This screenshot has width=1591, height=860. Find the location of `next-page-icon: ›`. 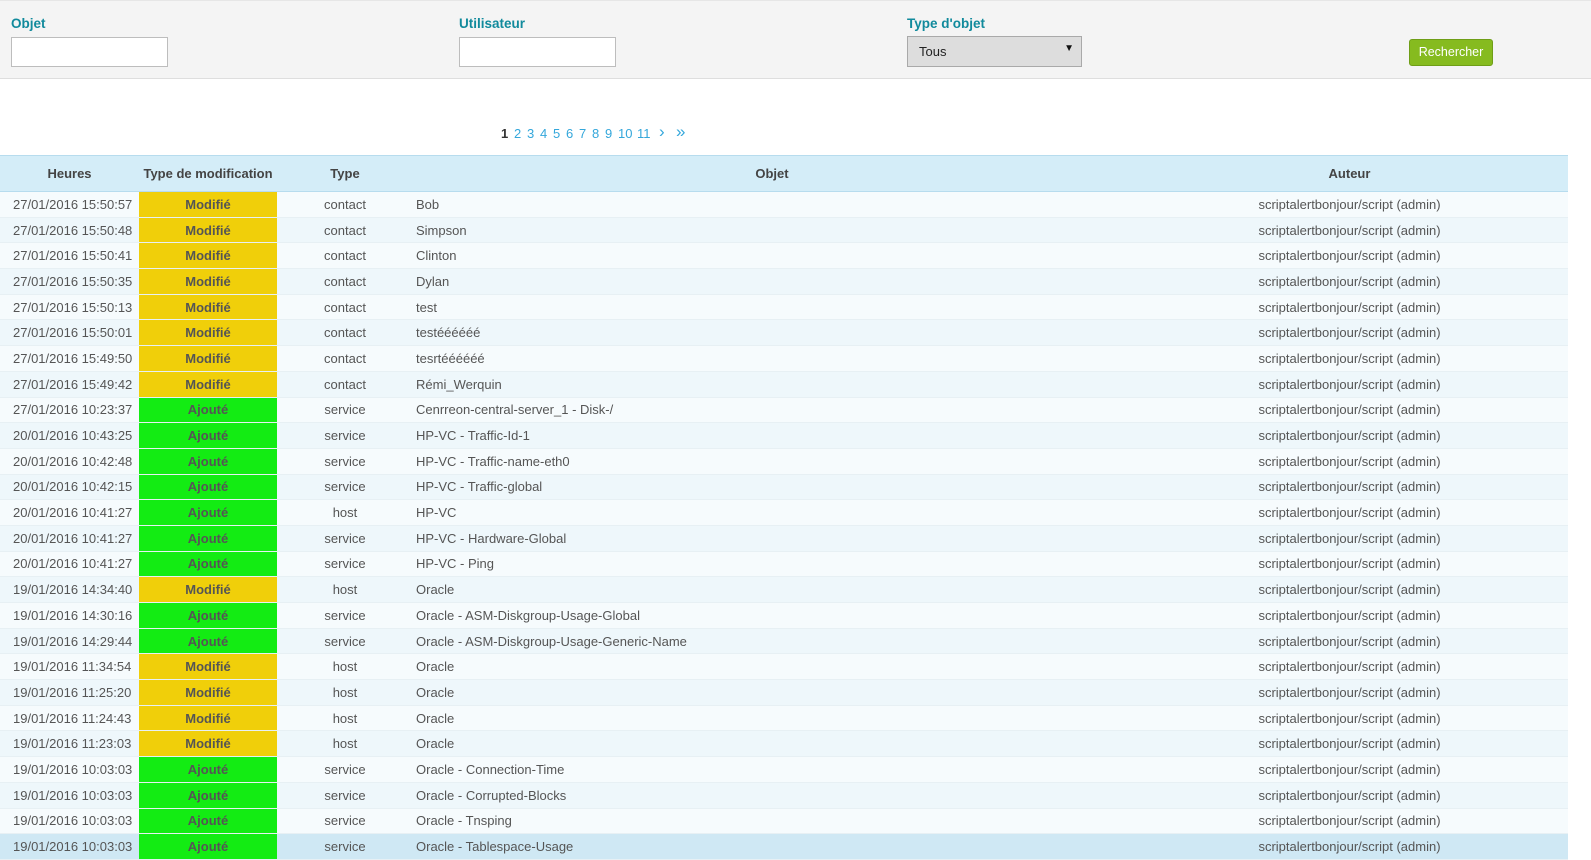

next-page-icon: › is located at coordinates (662, 131).